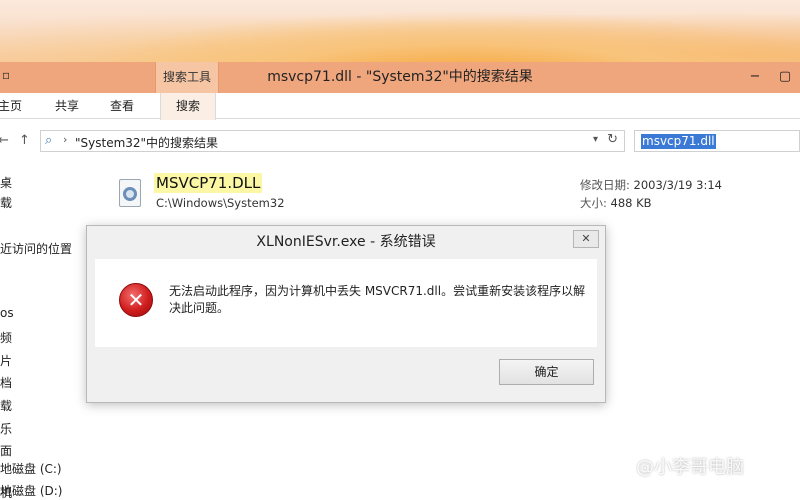  Describe the element at coordinates (677, 185) in the screenshot. I see `modified-value: 2003/3/19 3:14` at that location.